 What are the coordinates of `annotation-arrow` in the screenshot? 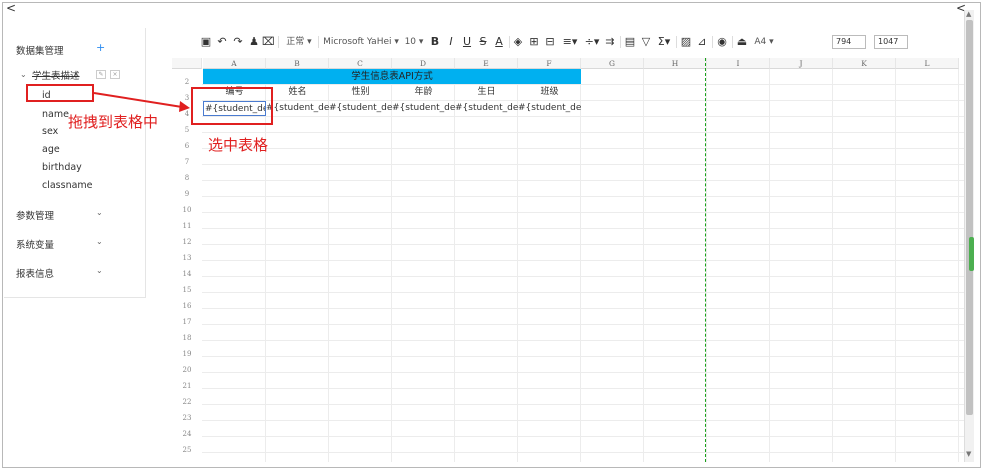 It's located at (141, 102).